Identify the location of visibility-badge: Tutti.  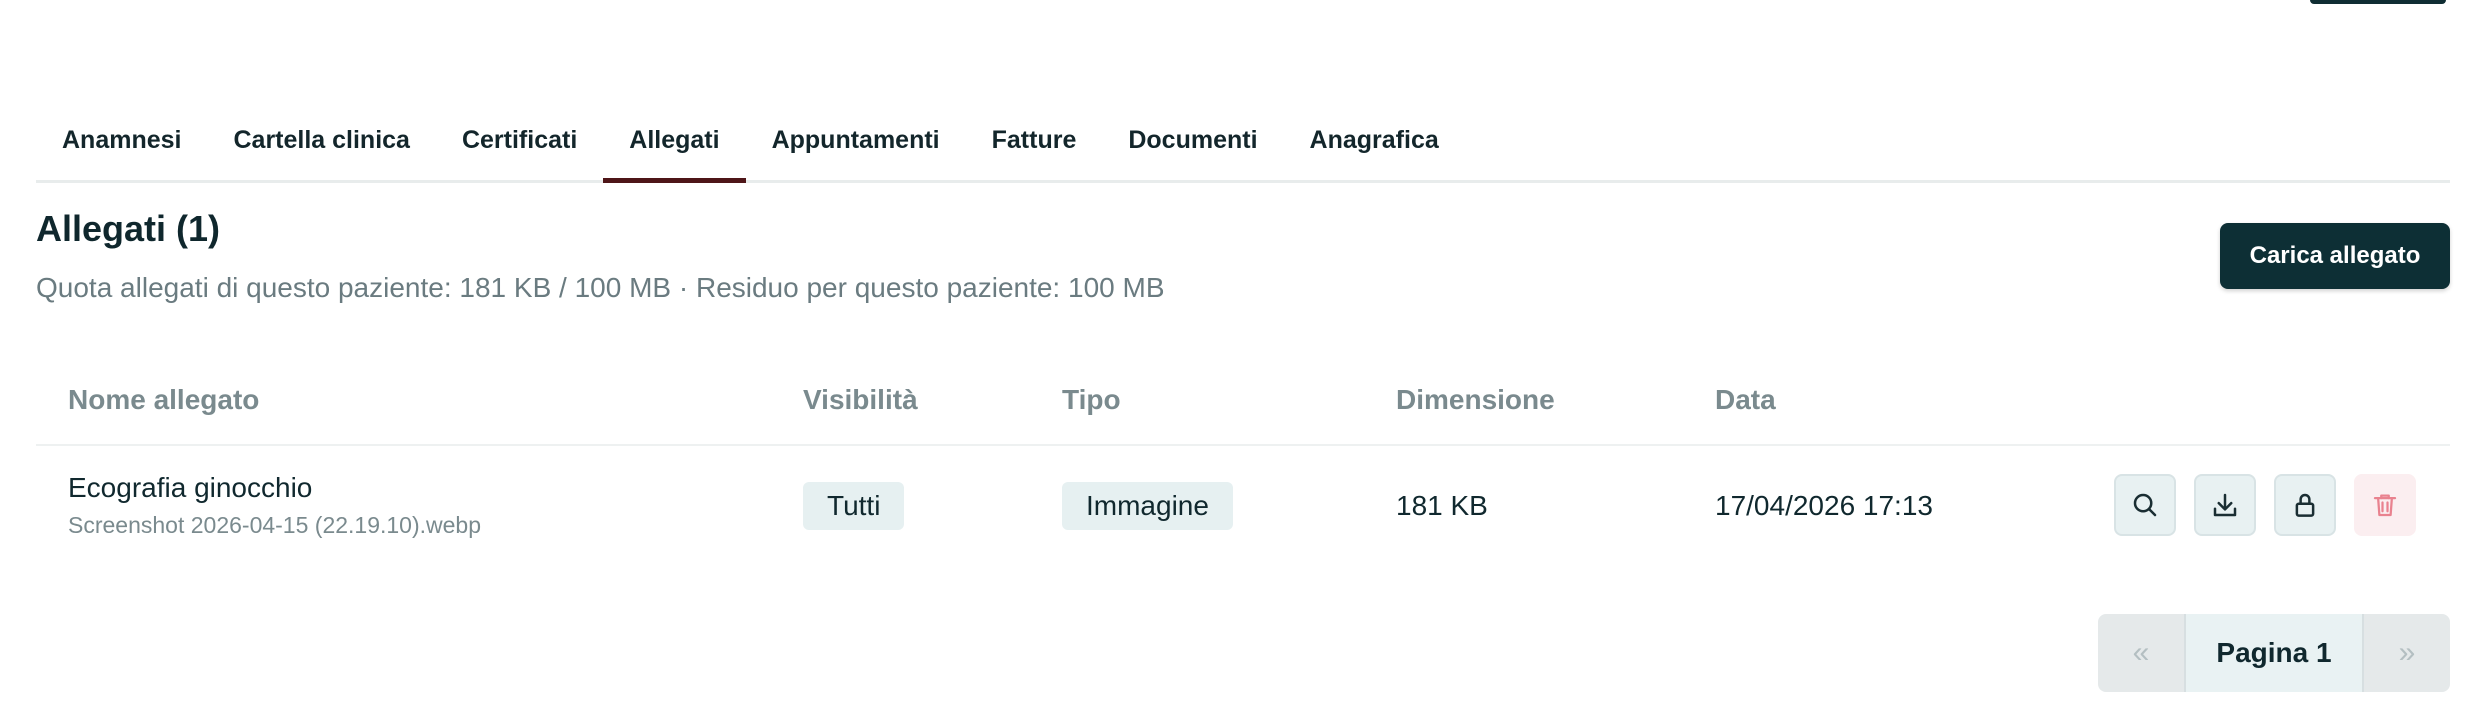
(854, 506).